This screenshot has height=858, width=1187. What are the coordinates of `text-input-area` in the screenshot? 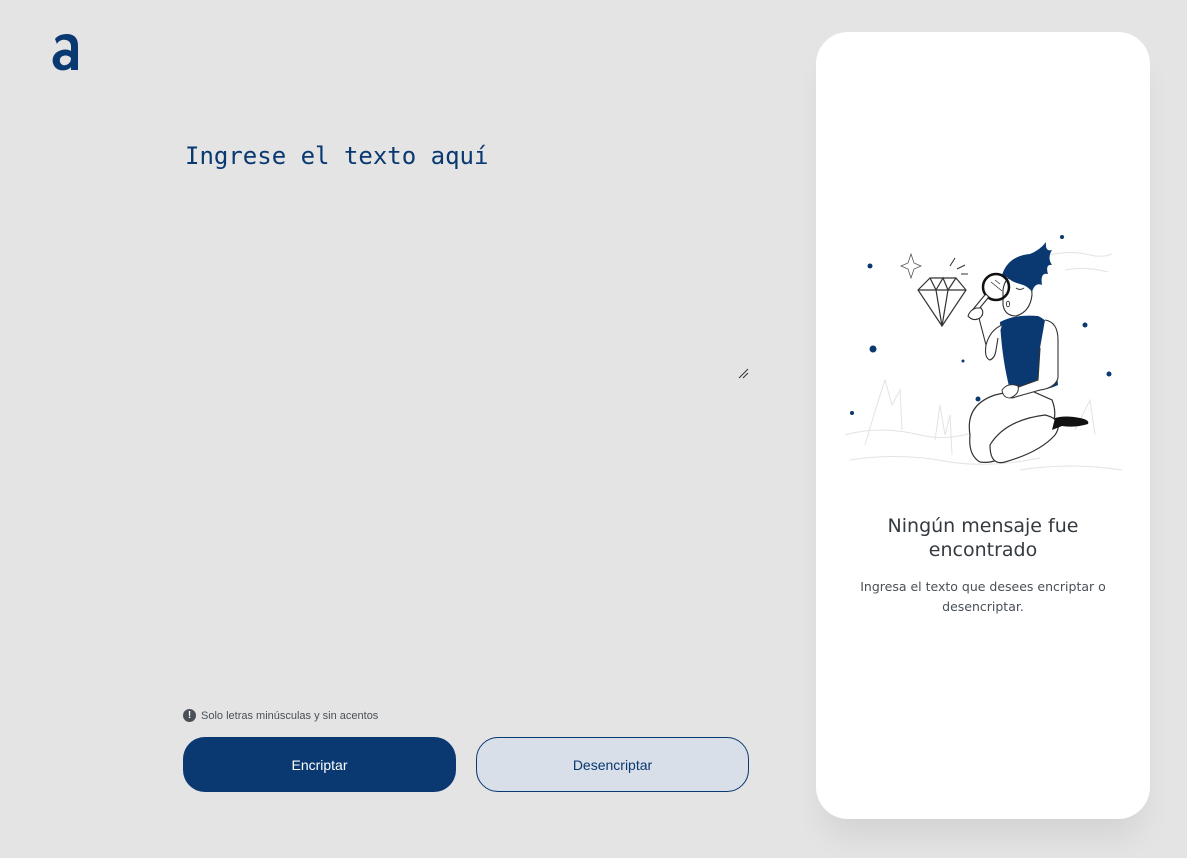 It's located at (466, 260).